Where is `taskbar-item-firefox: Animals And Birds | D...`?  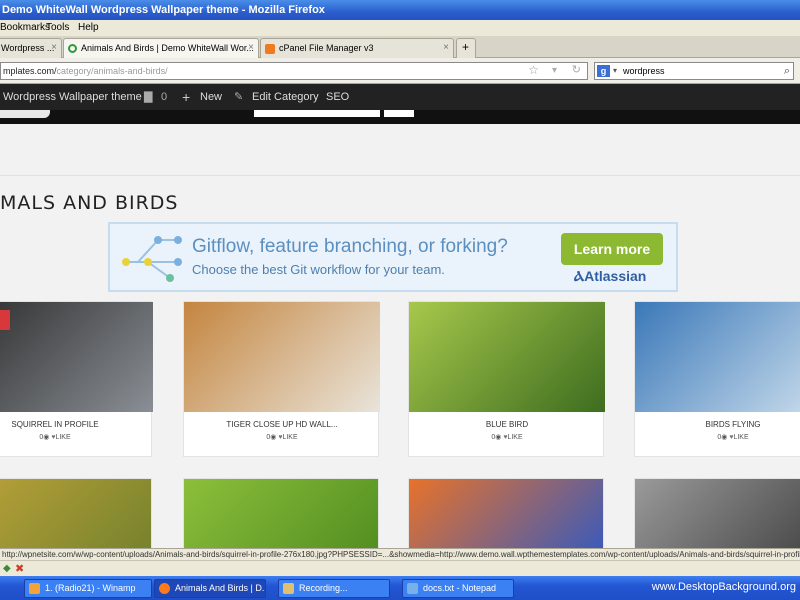
taskbar-item-firefox: Animals And Birds | D... is located at coordinates (210, 588).